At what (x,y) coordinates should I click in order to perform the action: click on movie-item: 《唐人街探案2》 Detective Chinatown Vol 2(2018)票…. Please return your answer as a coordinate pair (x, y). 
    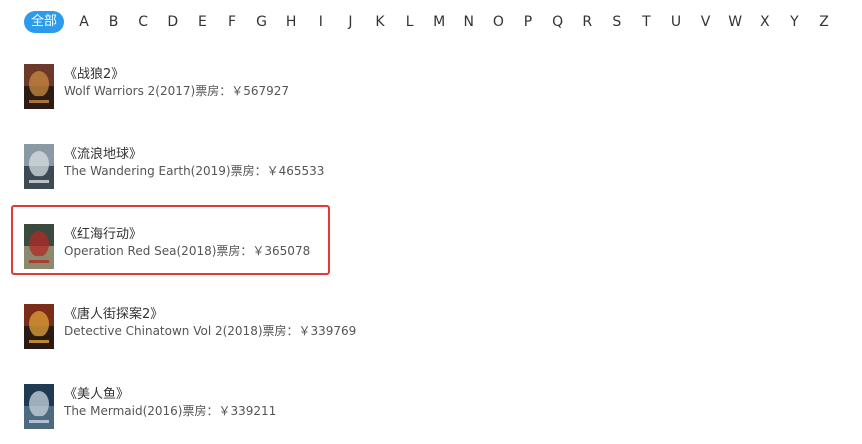
    Looking at the image, I should click on (190, 327).